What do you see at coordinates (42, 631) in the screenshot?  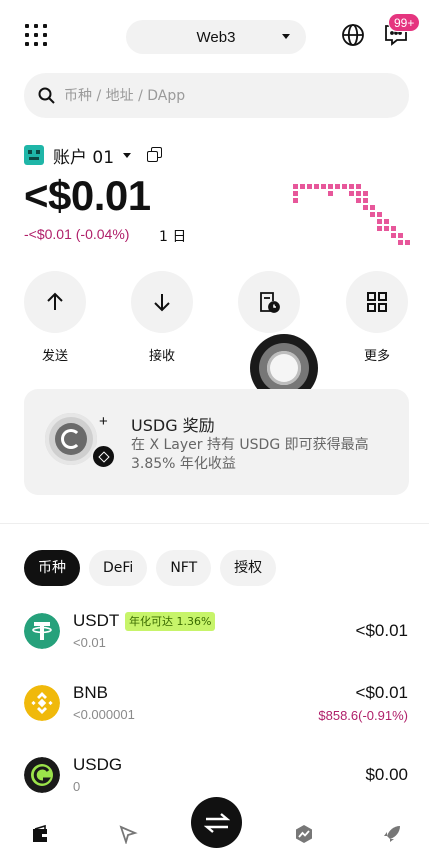 I see `usdt-icon` at bounding box center [42, 631].